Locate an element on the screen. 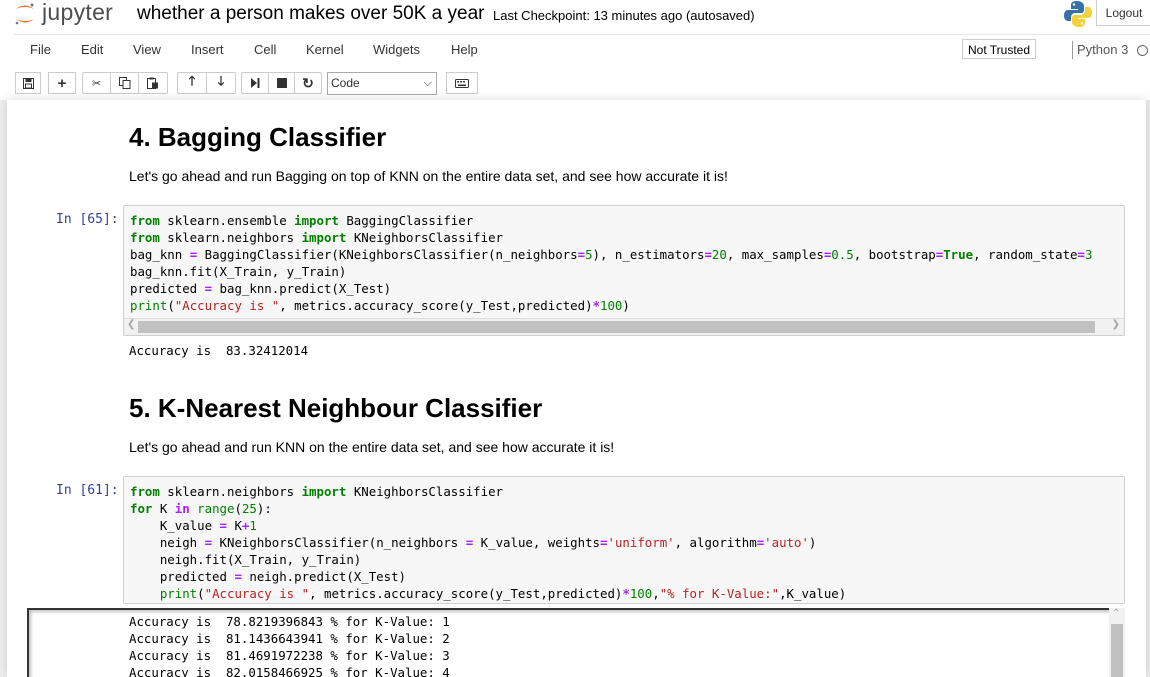  menu-kernel: Kernel is located at coordinates (325, 49).